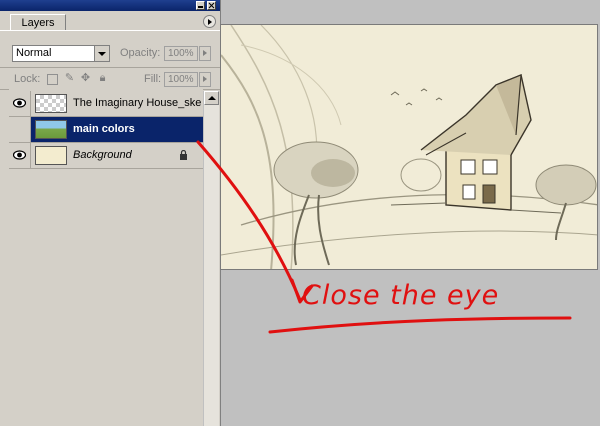 This screenshot has width=600, height=426. I want to click on annotation-text: Close the eye, so click(401, 295).